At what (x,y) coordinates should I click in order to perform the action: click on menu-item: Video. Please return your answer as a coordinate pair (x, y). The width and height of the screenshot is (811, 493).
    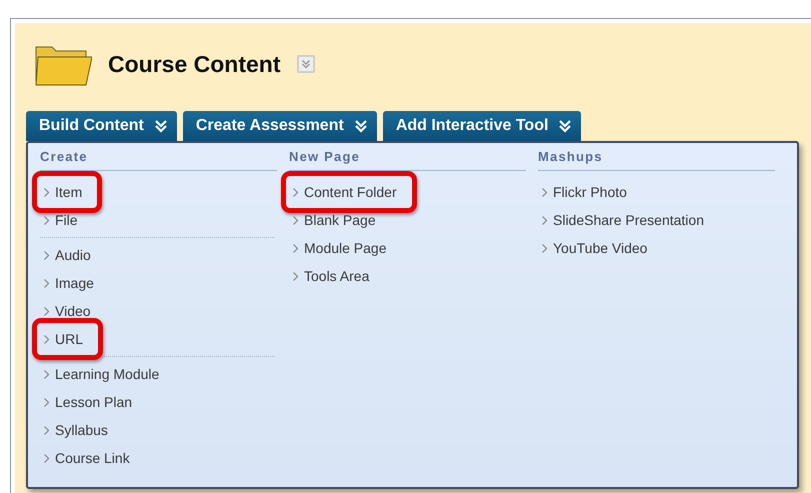
    Looking at the image, I should click on (73, 311).